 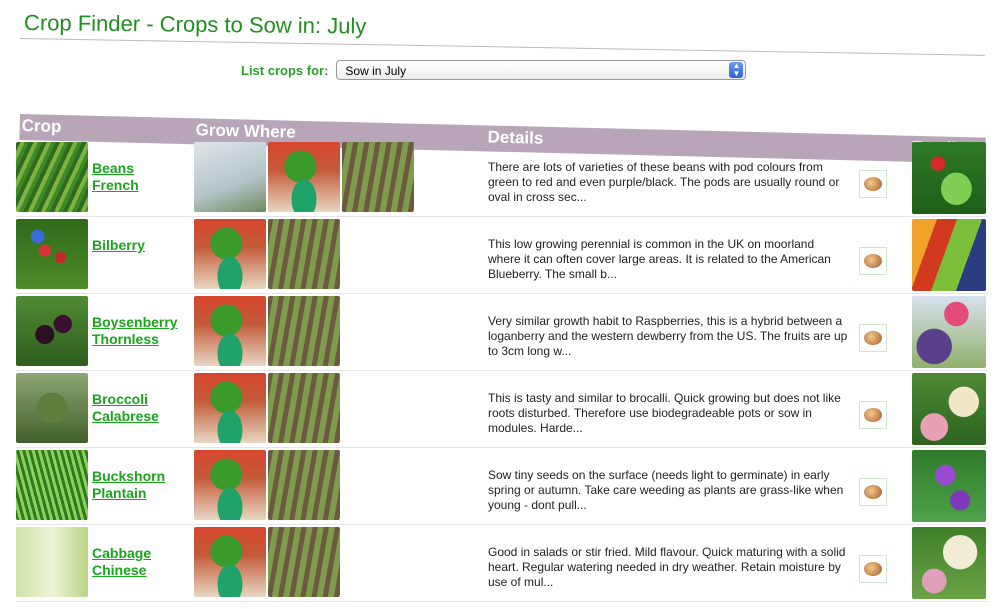 I want to click on crop-link-buckshorn-plantain: Buckshorn Plantain, so click(x=128, y=485).